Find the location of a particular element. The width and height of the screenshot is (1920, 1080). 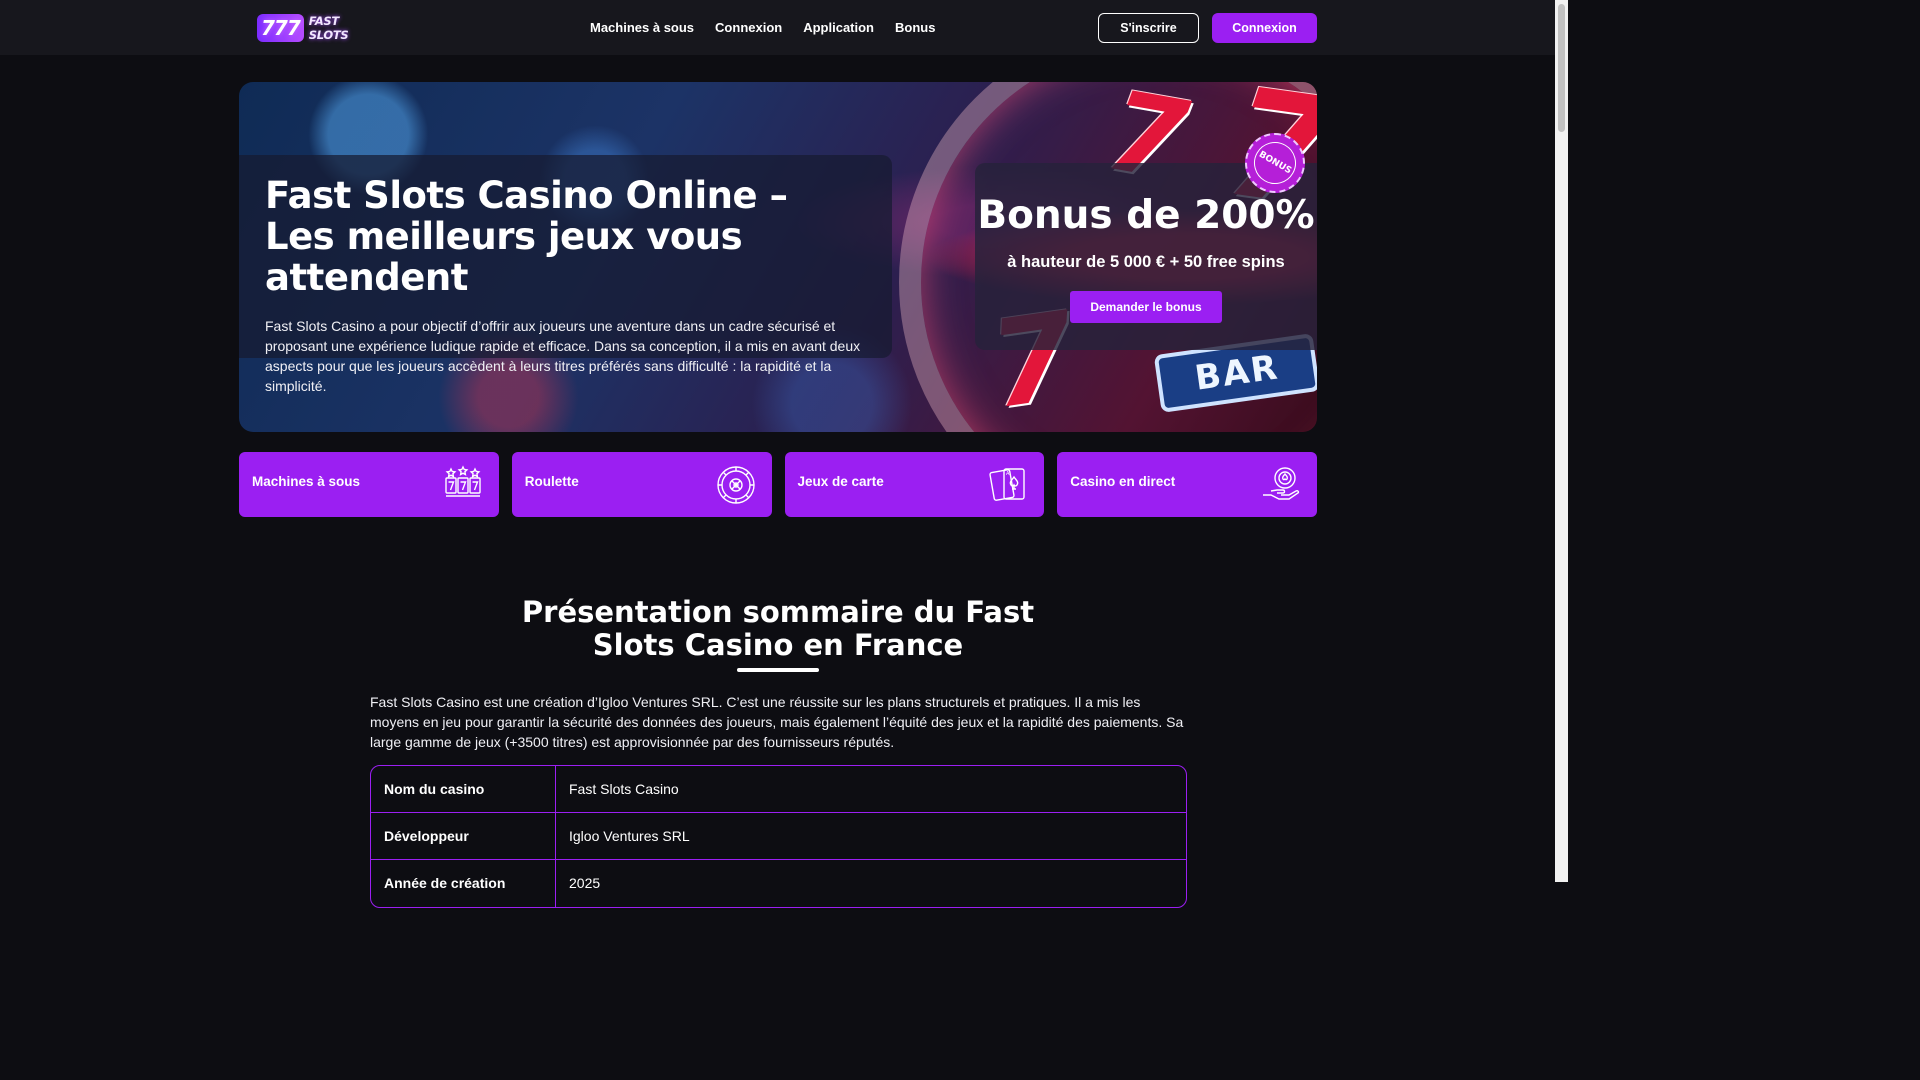

bonus-subtitle: à hauteur de 5 000 € + 50 free spins is located at coordinates (1146, 262).